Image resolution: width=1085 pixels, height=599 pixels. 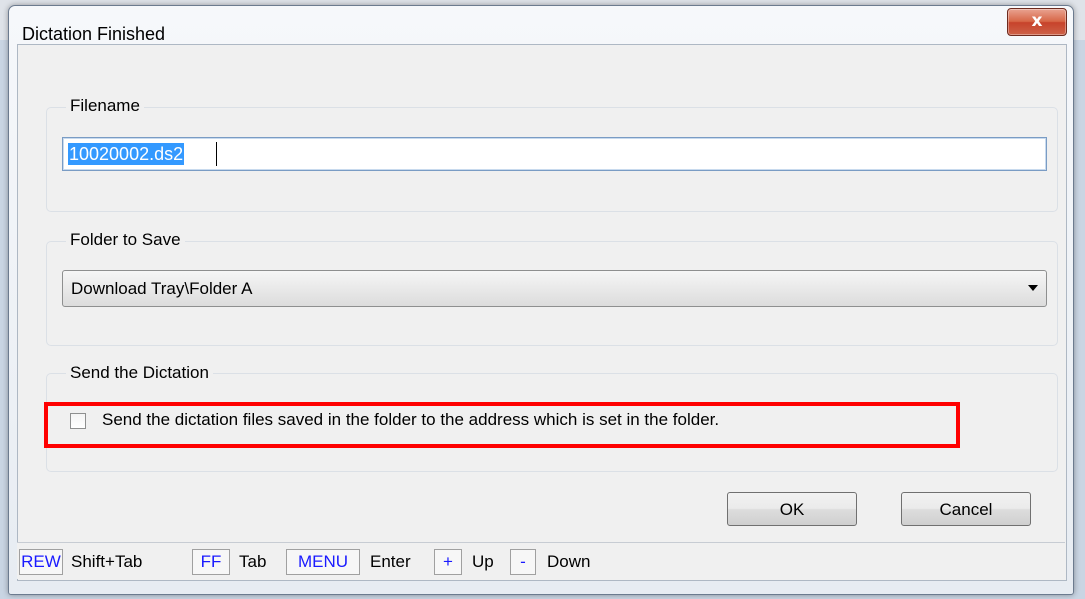 I want to click on filename-value: 10020002.ds2, so click(x=126, y=154).